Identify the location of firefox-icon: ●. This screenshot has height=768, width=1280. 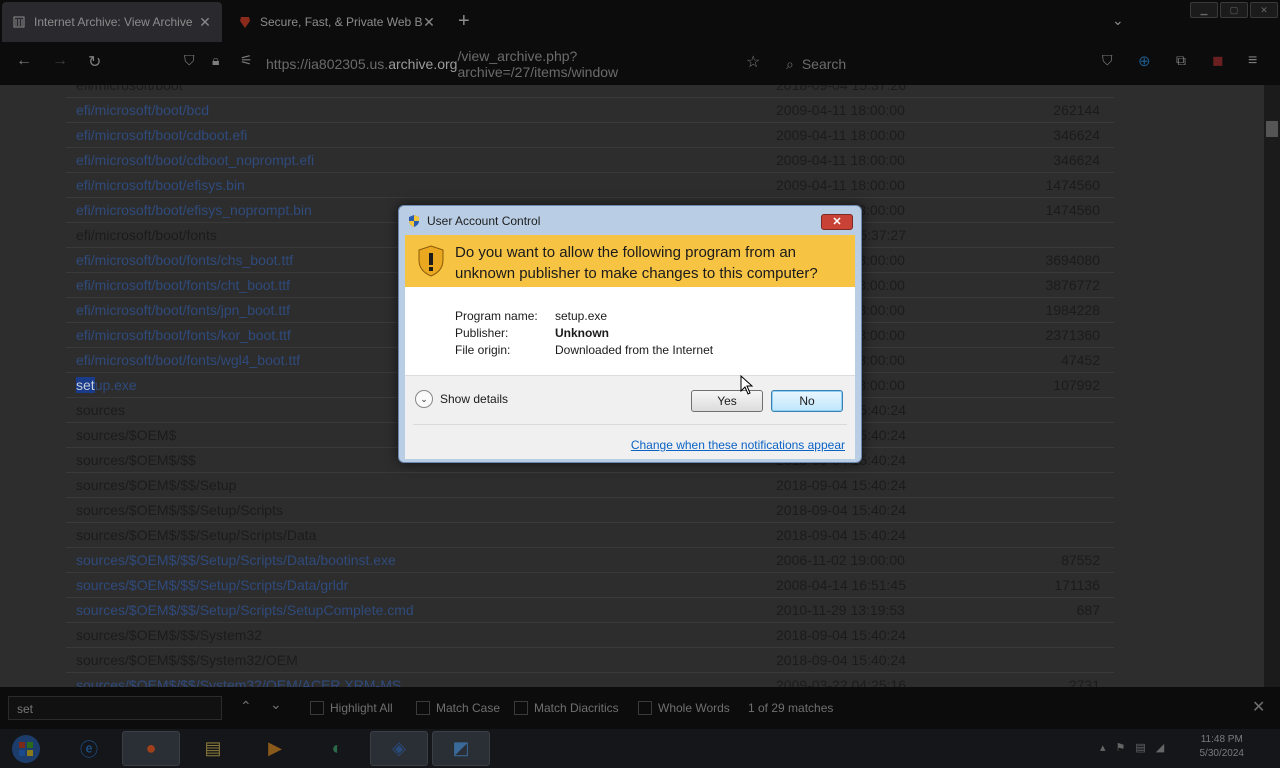
(151, 748).